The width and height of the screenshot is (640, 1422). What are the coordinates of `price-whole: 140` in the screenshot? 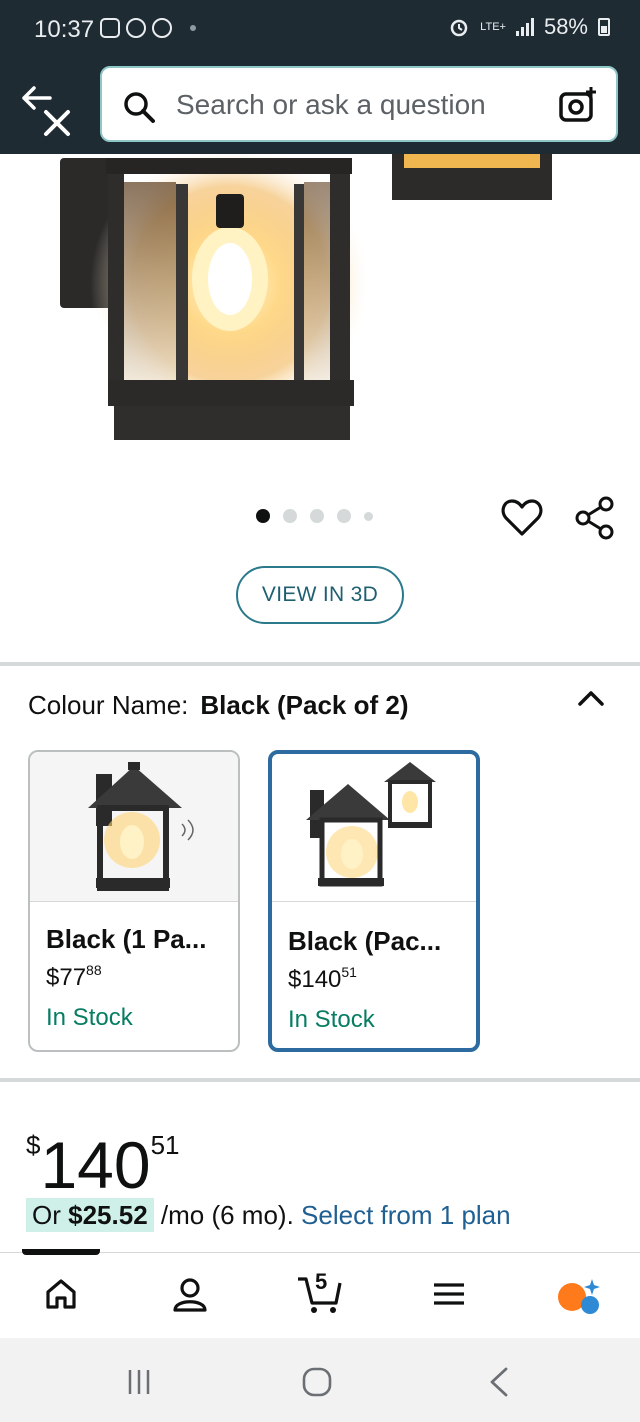 It's located at (95, 1165).